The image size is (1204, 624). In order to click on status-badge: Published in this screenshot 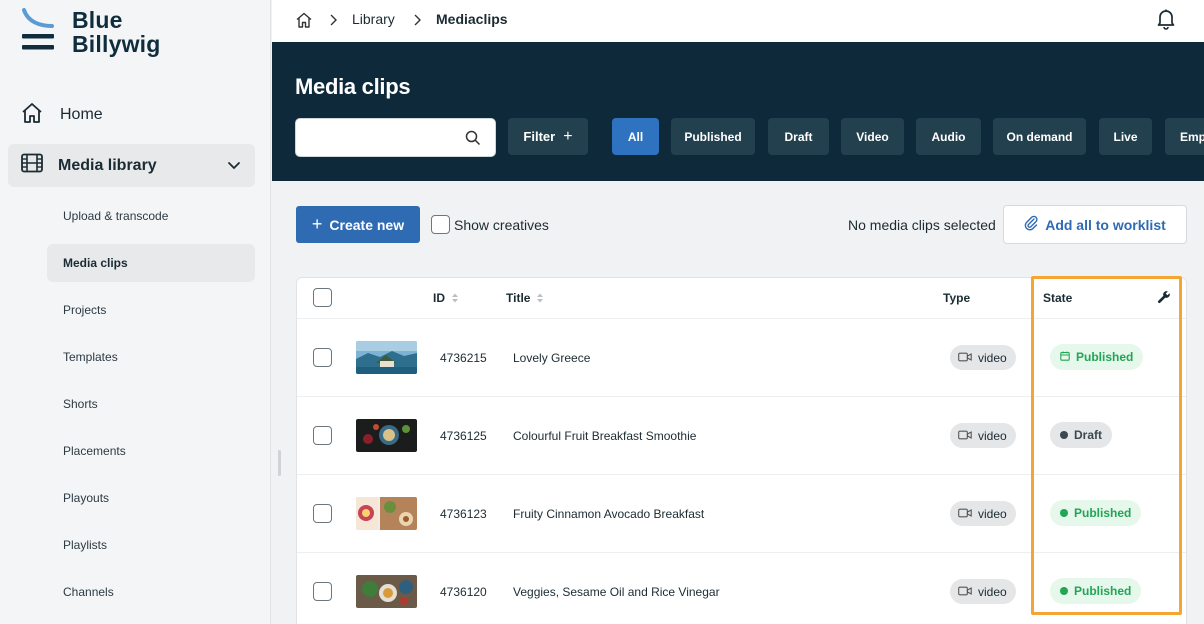, I will do `click(1097, 357)`.